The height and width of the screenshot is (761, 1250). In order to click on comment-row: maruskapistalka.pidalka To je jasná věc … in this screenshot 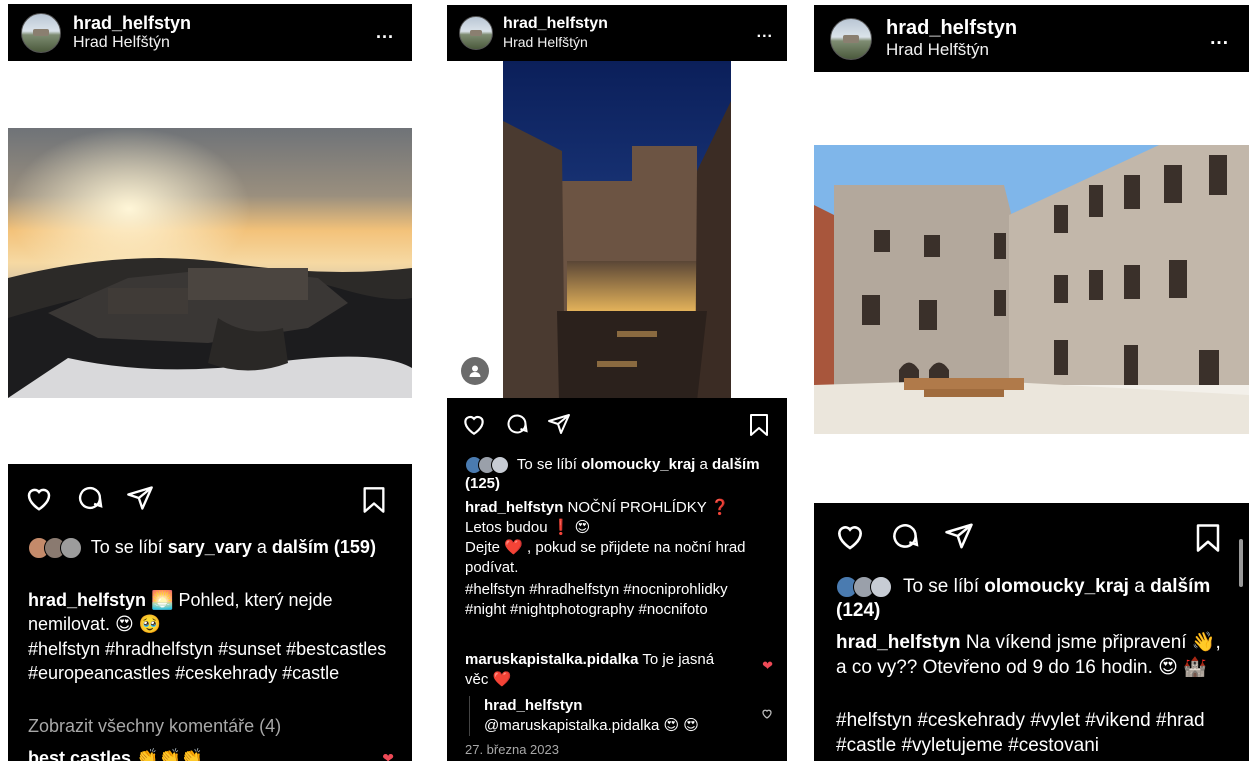, I will do `click(617, 670)`.